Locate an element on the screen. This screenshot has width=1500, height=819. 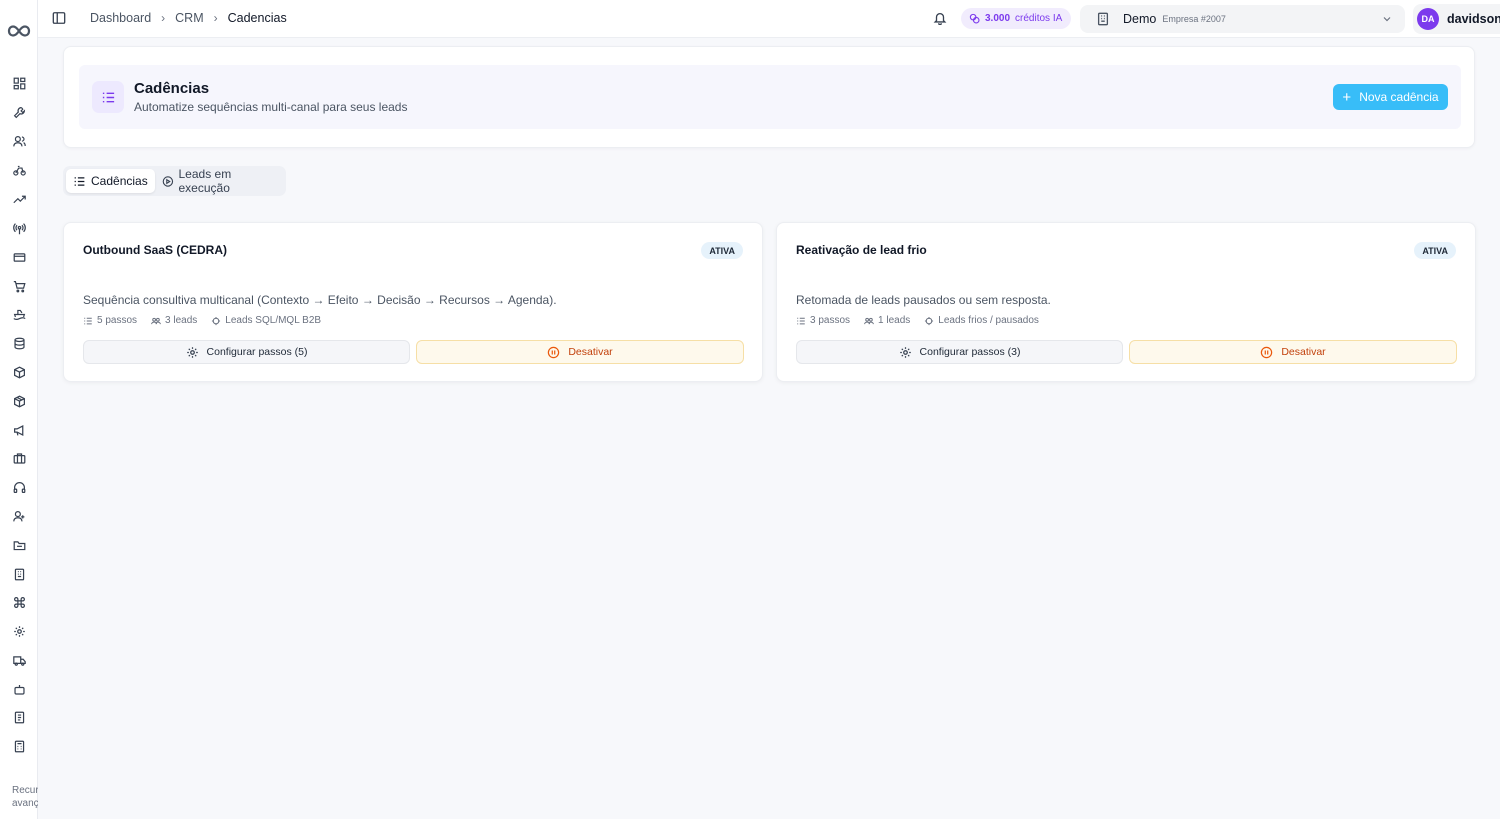
breadcrumb-crm: CRM is located at coordinates (189, 18).